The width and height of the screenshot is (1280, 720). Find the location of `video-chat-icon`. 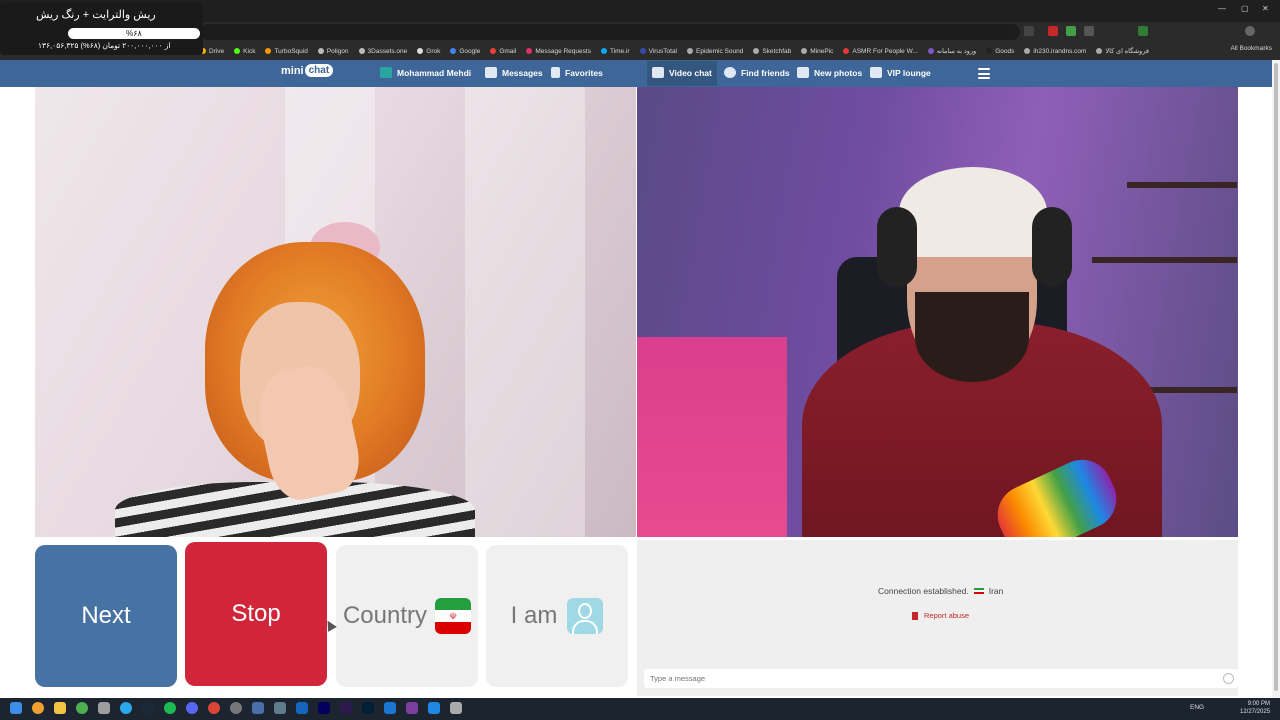

video-chat-icon is located at coordinates (658, 72).